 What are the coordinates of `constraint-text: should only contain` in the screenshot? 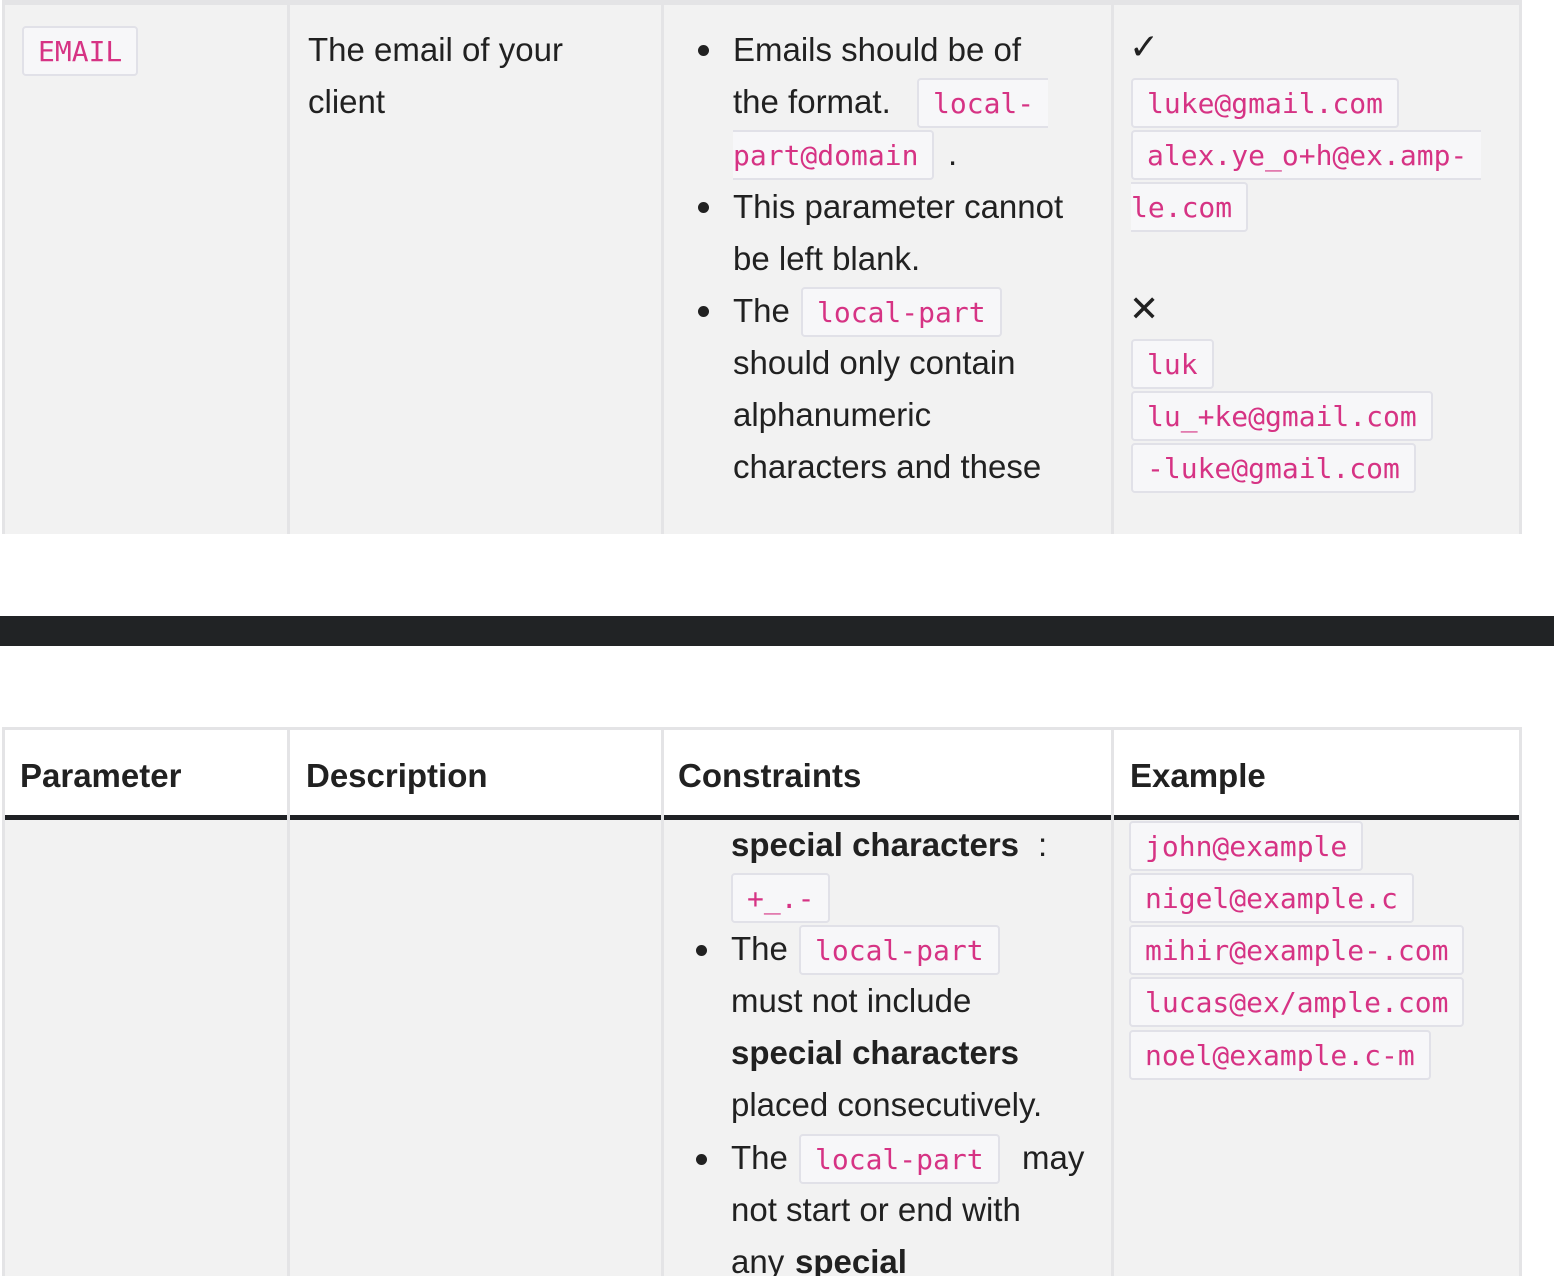 It's located at (874, 362).